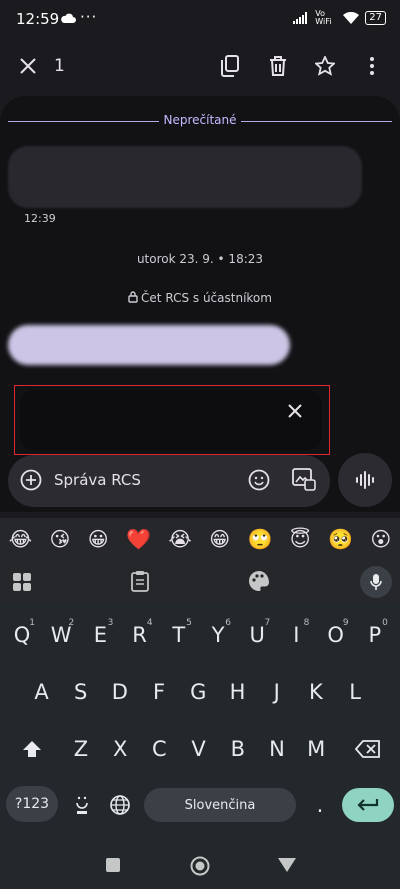 The width and height of the screenshot is (400, 889). What do you see at coordinates (200, 866) in the screenshot?
I see `home-icon` at bounding box center [200, 866].